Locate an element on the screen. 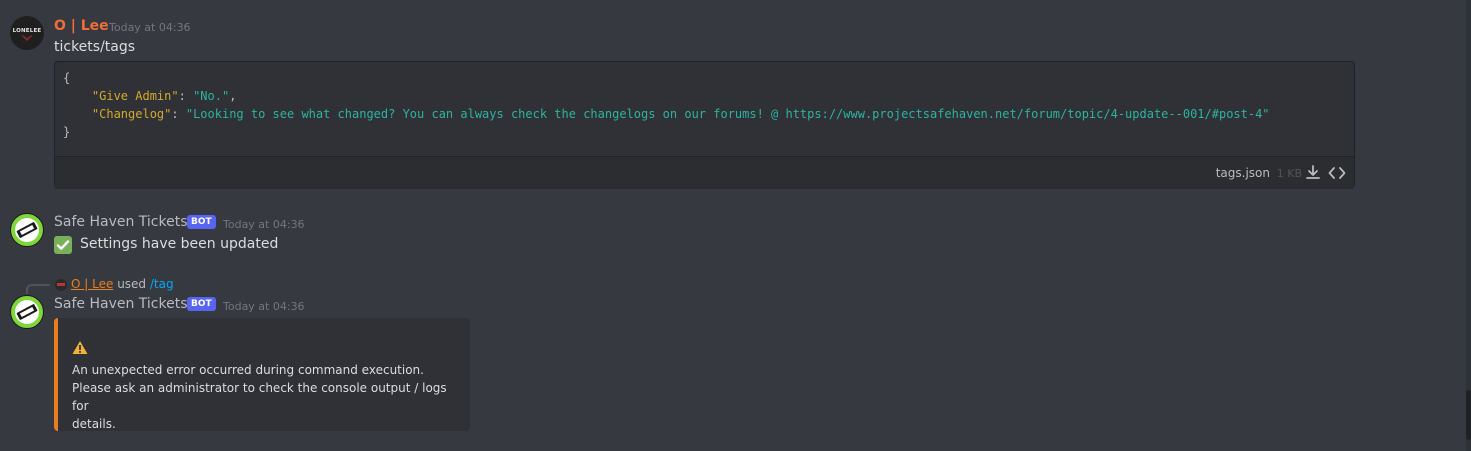 This screenshot has height=451, width=1471. warning-icon is located at coordinates (80, 347).